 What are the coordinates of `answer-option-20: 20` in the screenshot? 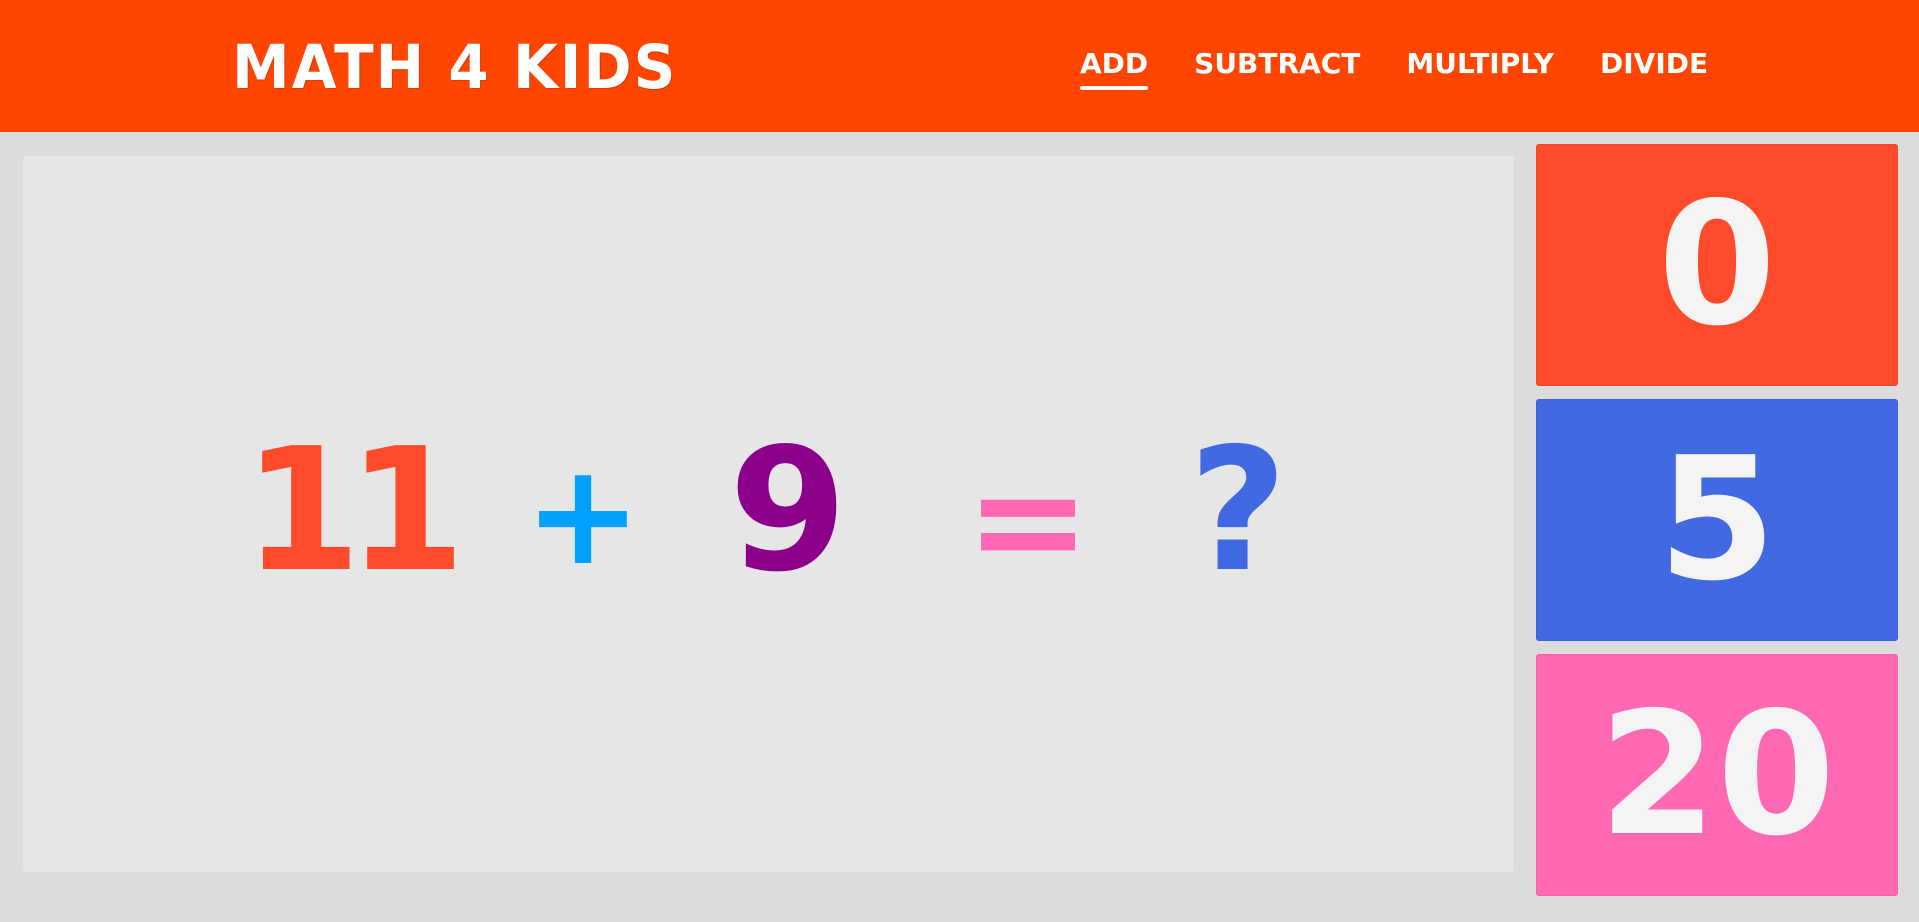 It's located at (1717, 775).